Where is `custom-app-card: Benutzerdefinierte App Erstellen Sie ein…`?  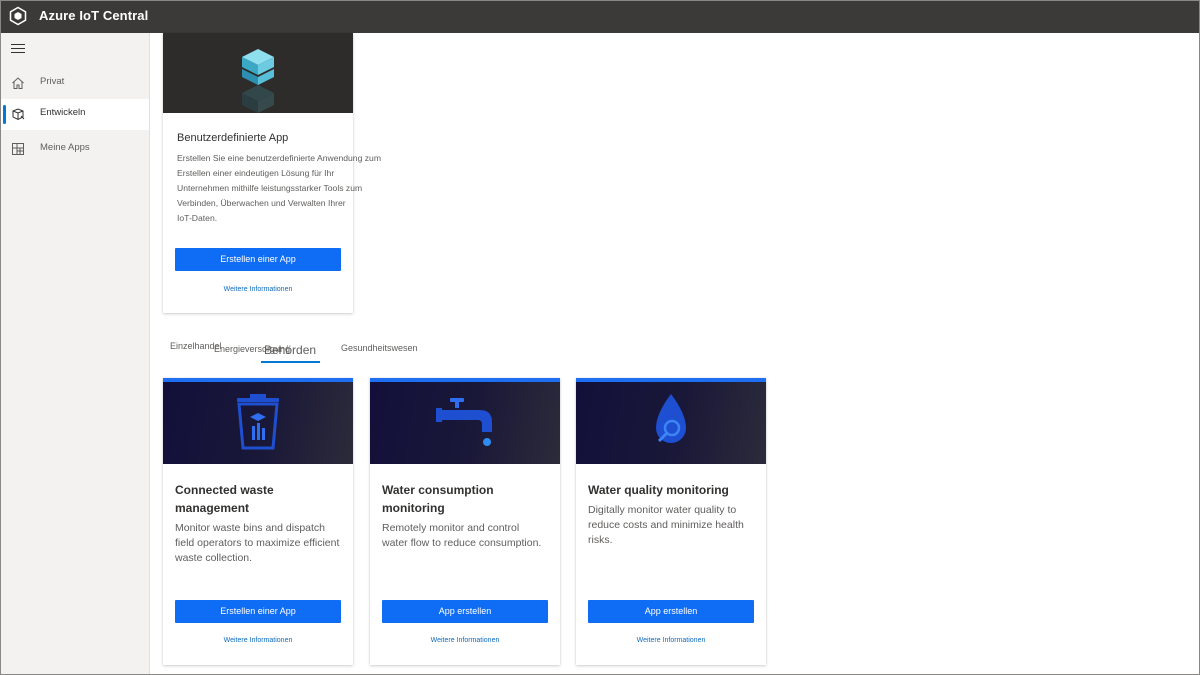
custom-app-card: Benutzerdefinierte App Erstellen Sie ein… is located at coordinates (272, 173).